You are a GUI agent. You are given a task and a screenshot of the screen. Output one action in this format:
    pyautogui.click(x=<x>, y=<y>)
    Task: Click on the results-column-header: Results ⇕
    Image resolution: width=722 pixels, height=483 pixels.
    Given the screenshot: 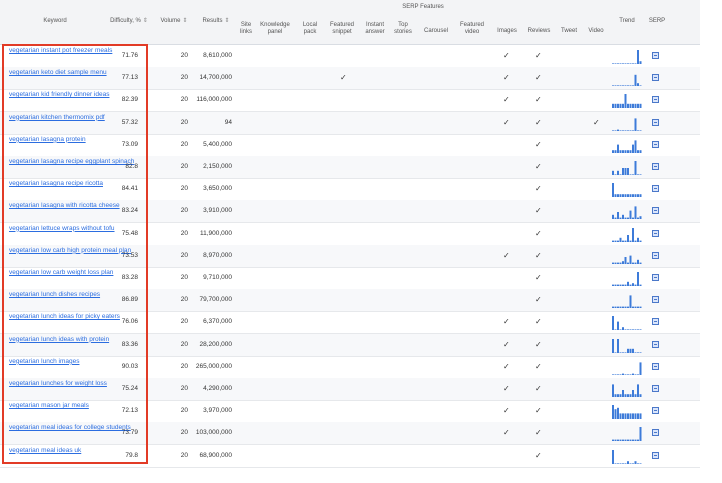 What is the action you would take?
    pyautogui.click(x=216, y=21)
    